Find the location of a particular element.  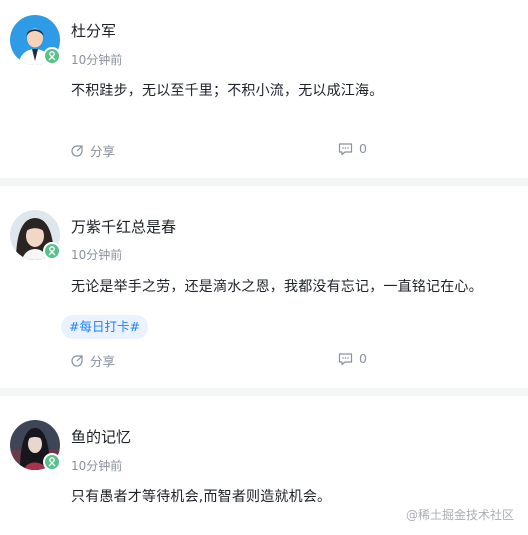

topic-tag: #每日打卡# is located at coordinates (104, 327).